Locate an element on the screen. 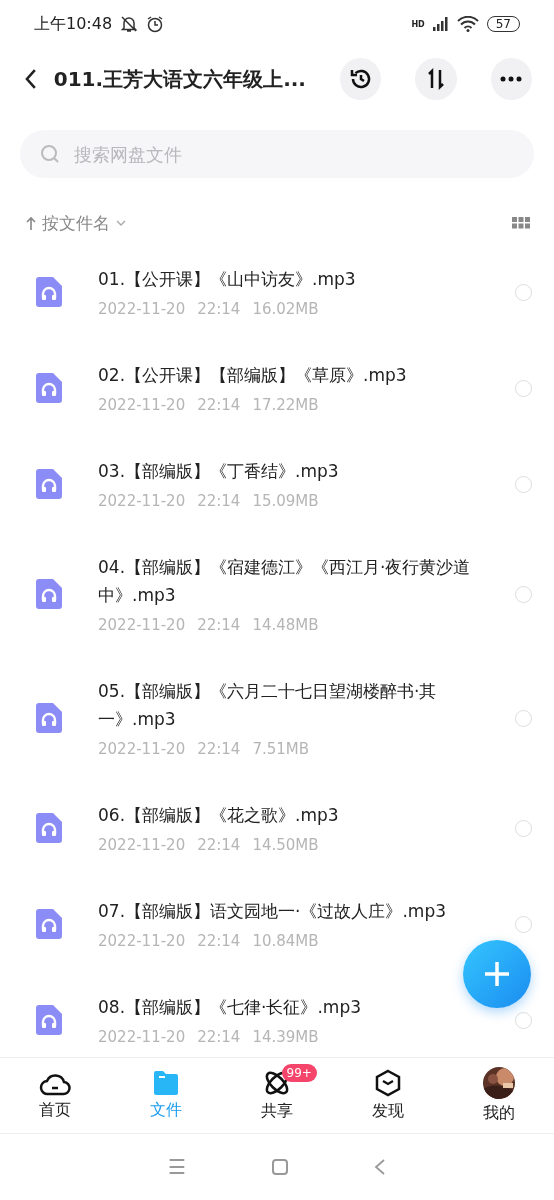 This screenshot has height=1200, width=554. add-button is located at coordinates (497, 974).